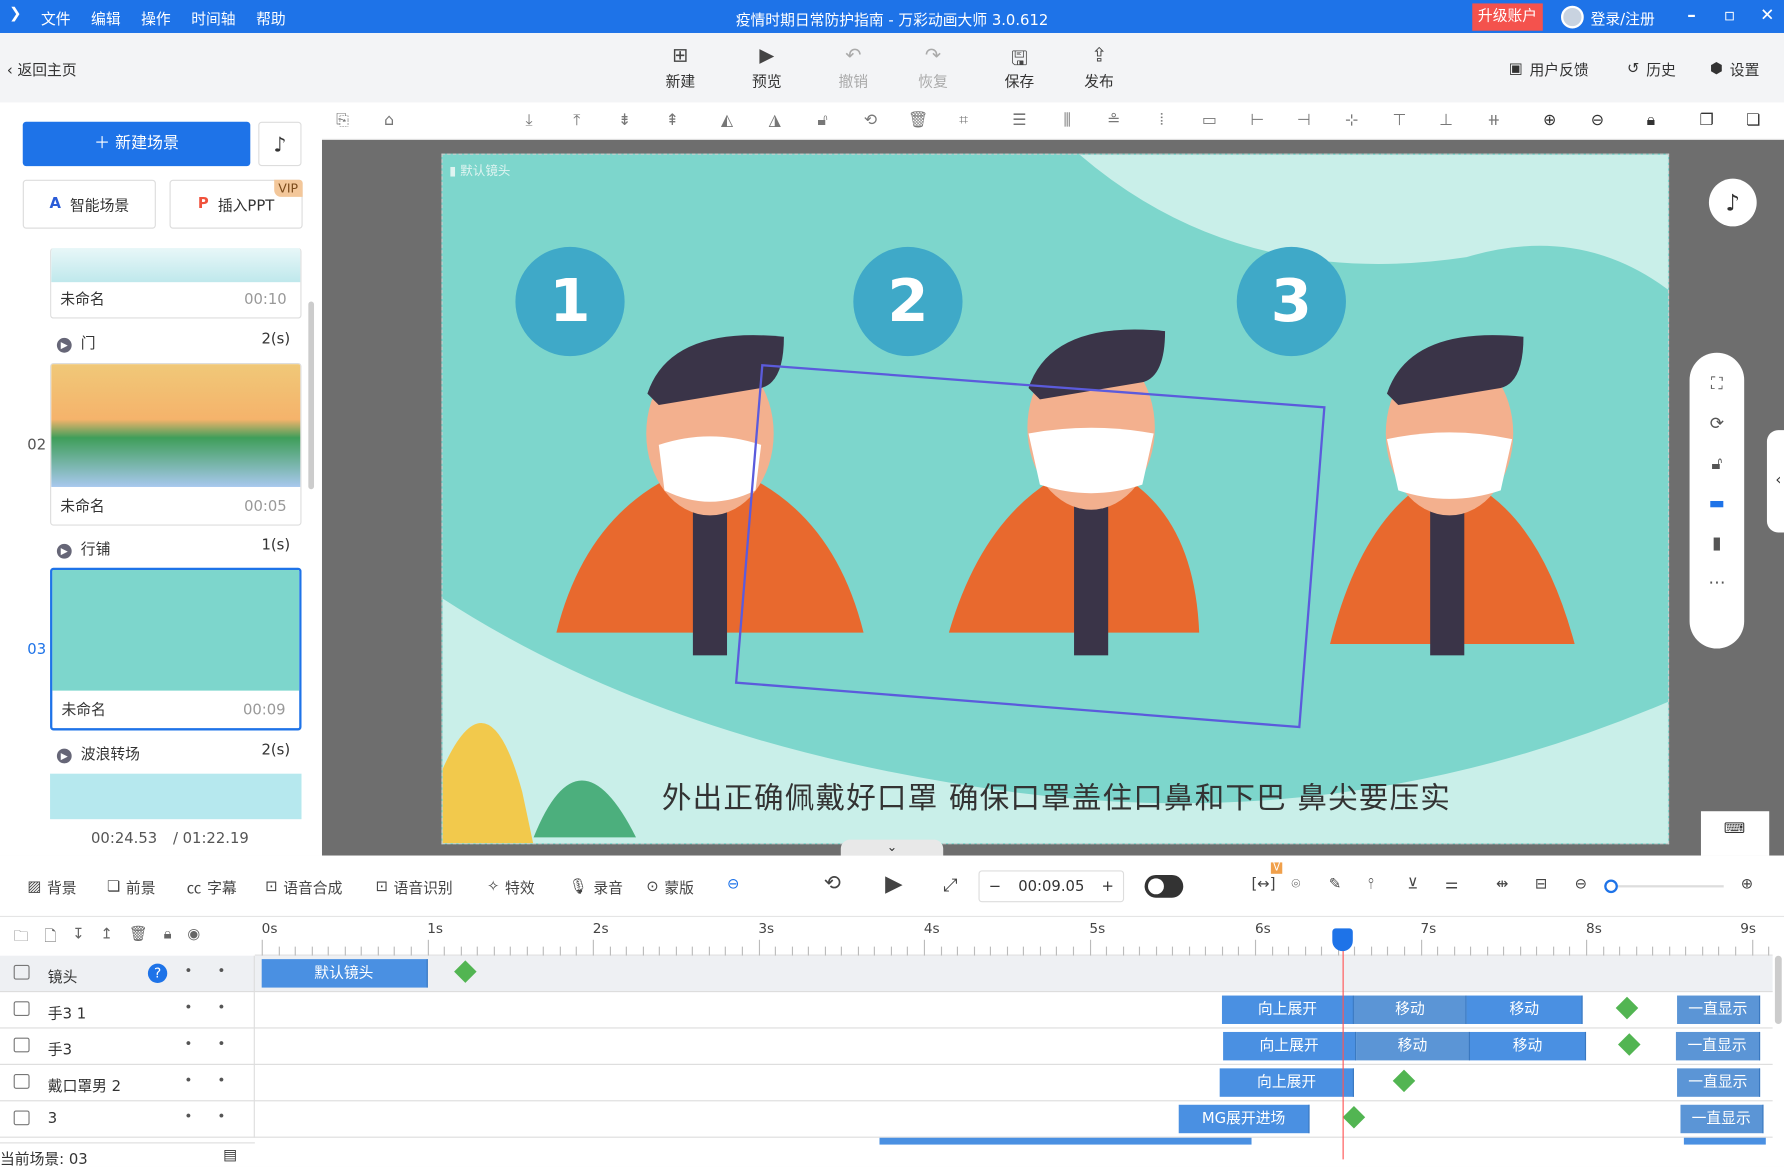 This screenshot has width=1784, height=1168. I want to click on rotate-icon: ⟲, so click(870, 121).